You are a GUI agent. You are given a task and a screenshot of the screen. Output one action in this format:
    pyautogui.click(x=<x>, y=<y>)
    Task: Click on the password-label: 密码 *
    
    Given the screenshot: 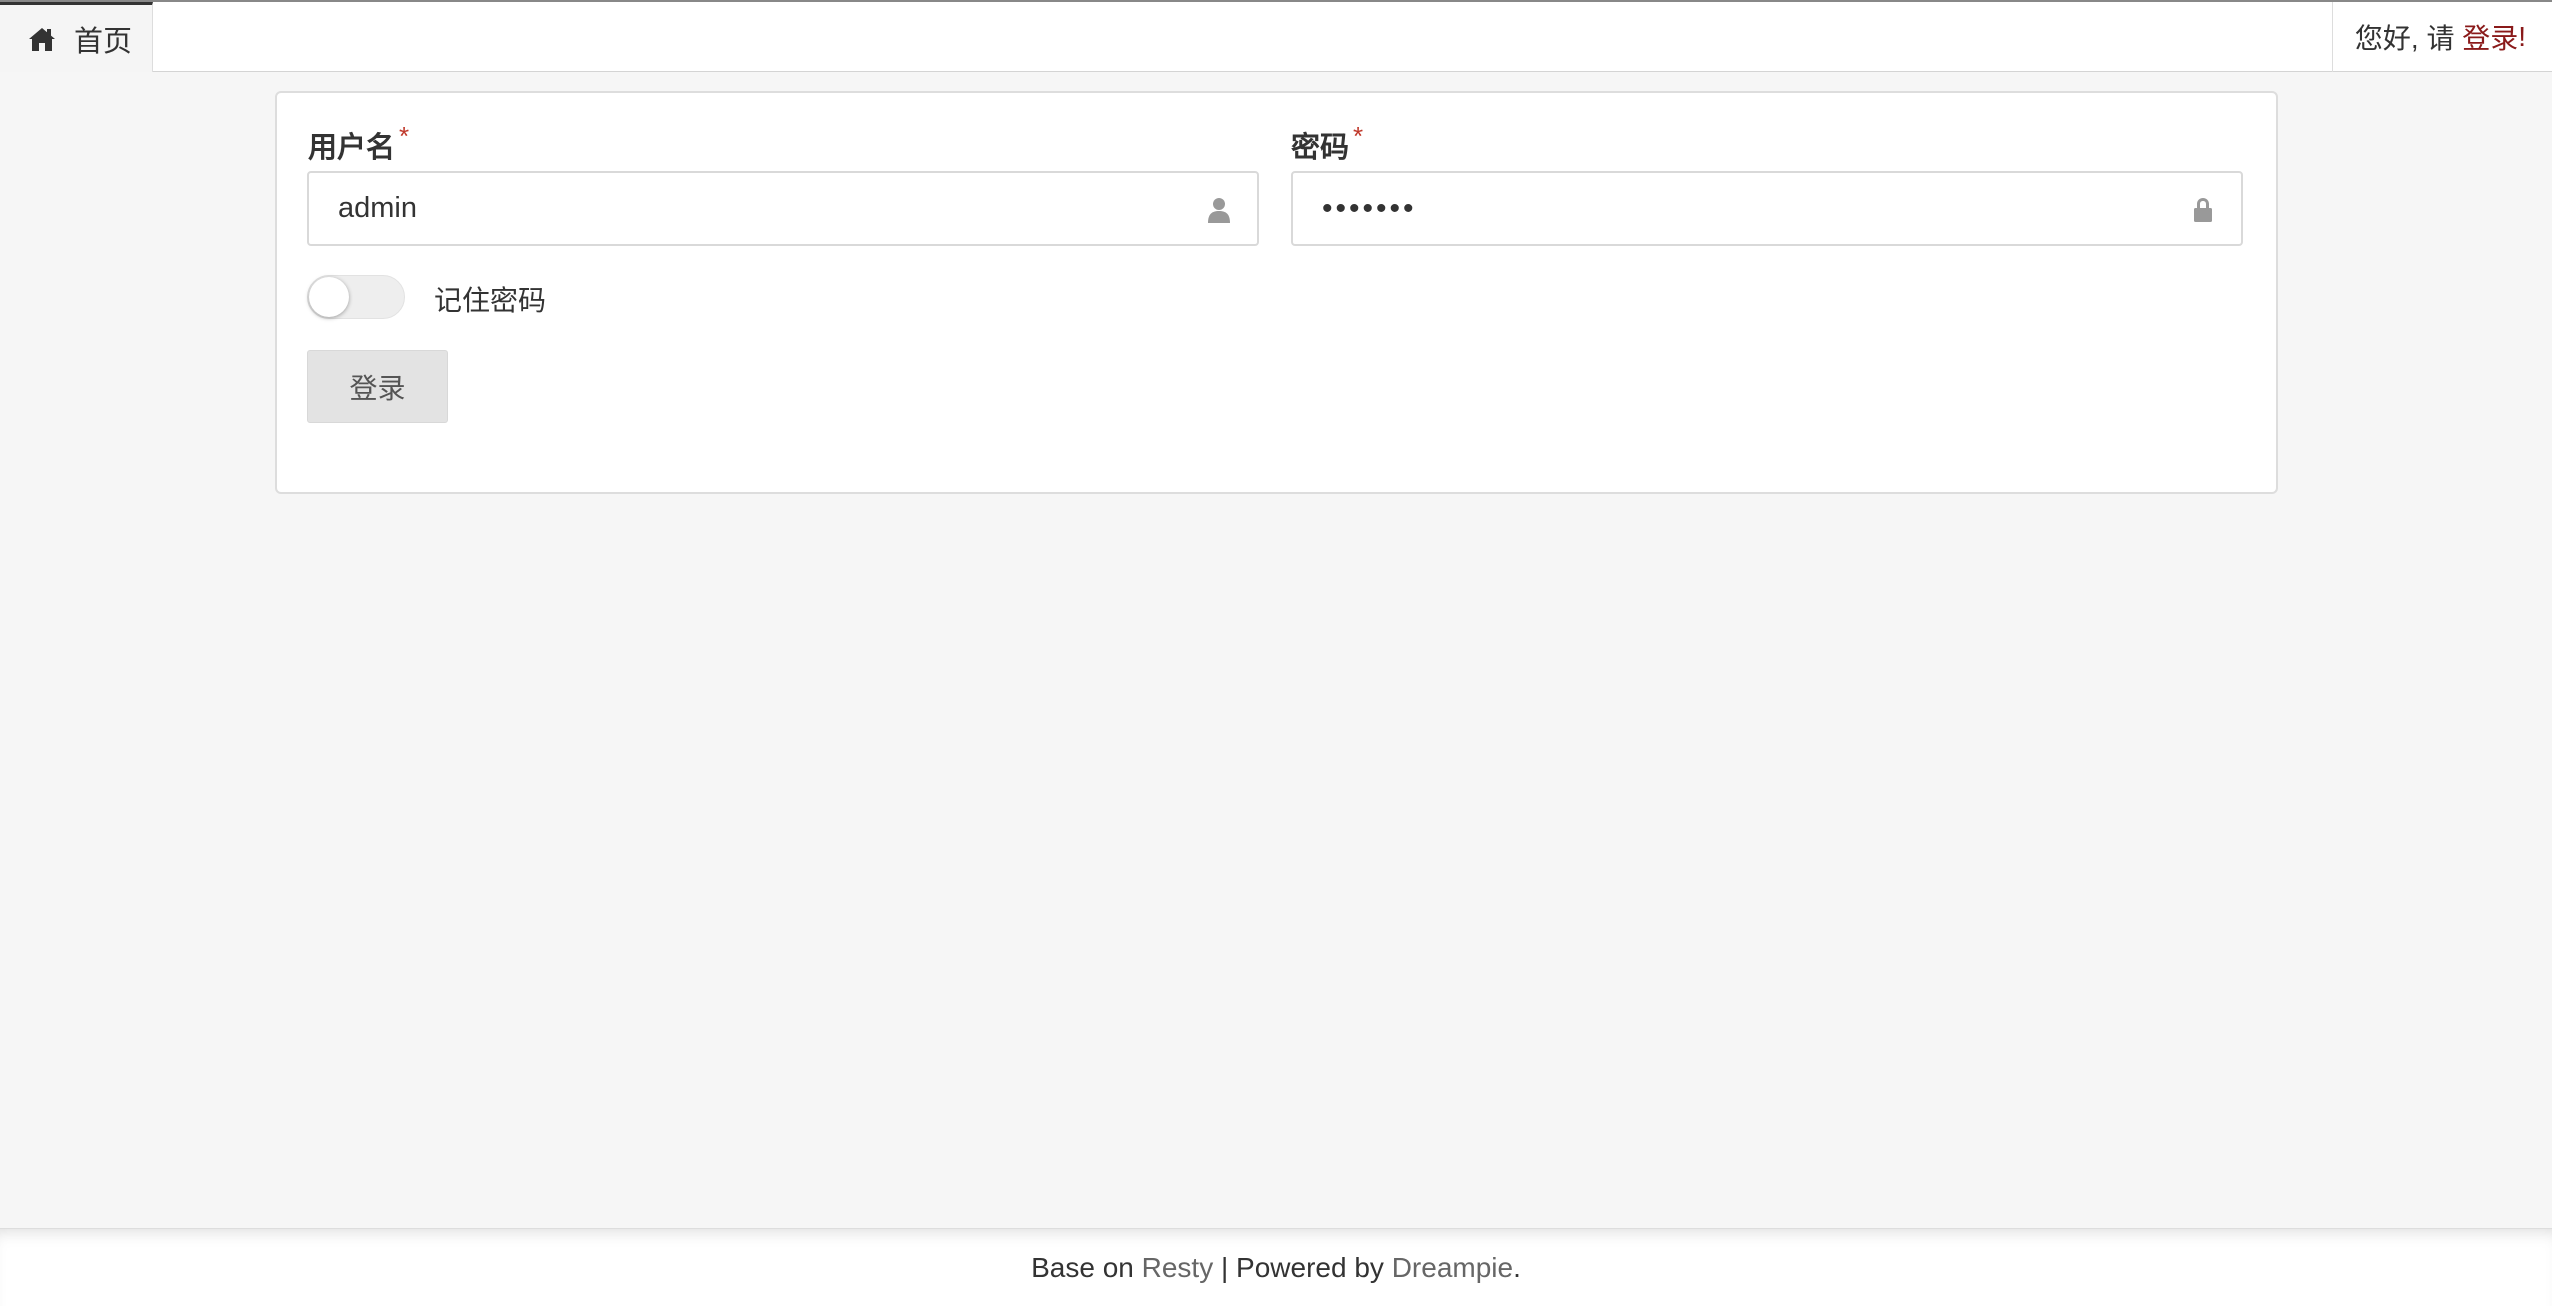 What is the action you would take?
    pyautogui.click(x=1327, y=143)
    